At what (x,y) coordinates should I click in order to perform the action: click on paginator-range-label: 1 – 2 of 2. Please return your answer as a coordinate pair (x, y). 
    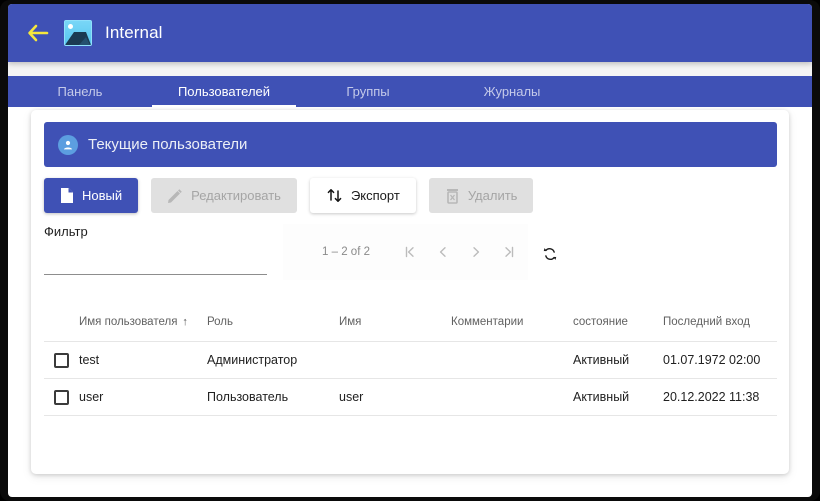
    Looking at the image, I should click on (346, 252).